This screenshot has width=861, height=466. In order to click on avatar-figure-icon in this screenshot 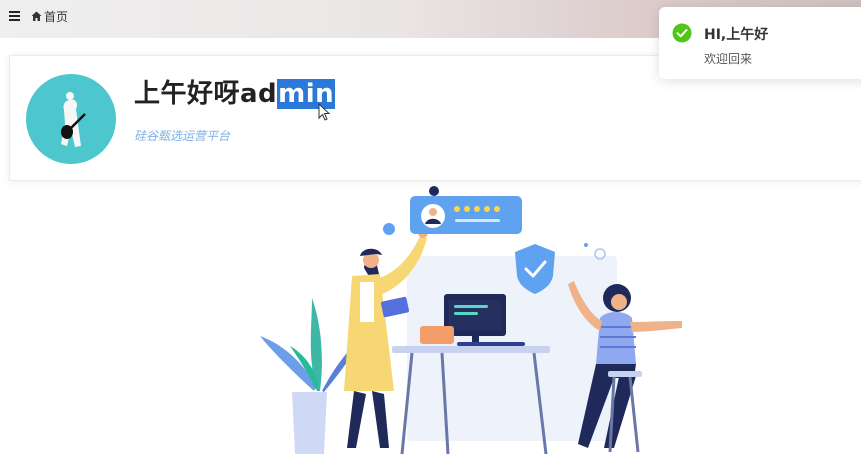, I will do `click(73, 119)`.